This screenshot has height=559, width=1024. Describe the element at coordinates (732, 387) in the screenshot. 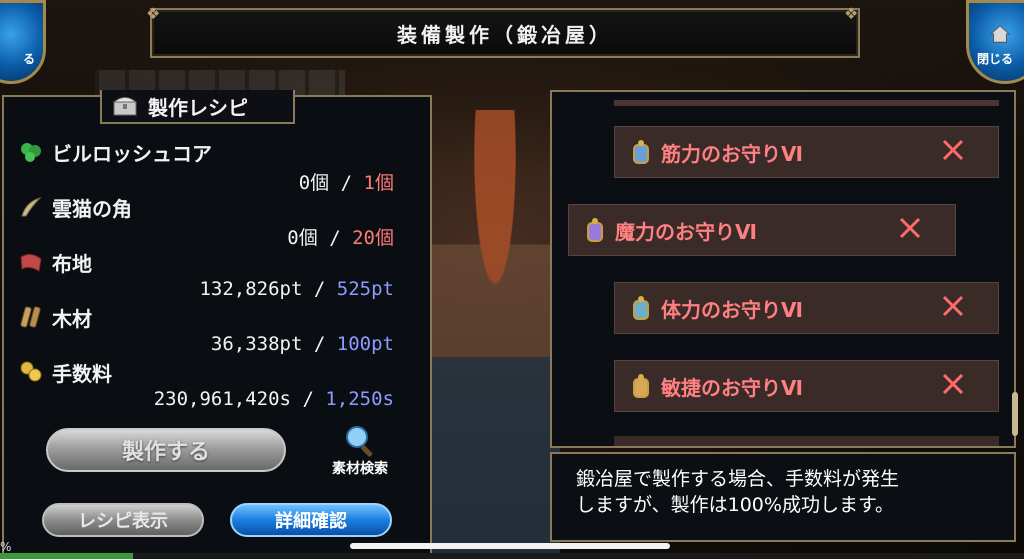

I see `item-name: 敏捷のお守りⅥ` at that location.